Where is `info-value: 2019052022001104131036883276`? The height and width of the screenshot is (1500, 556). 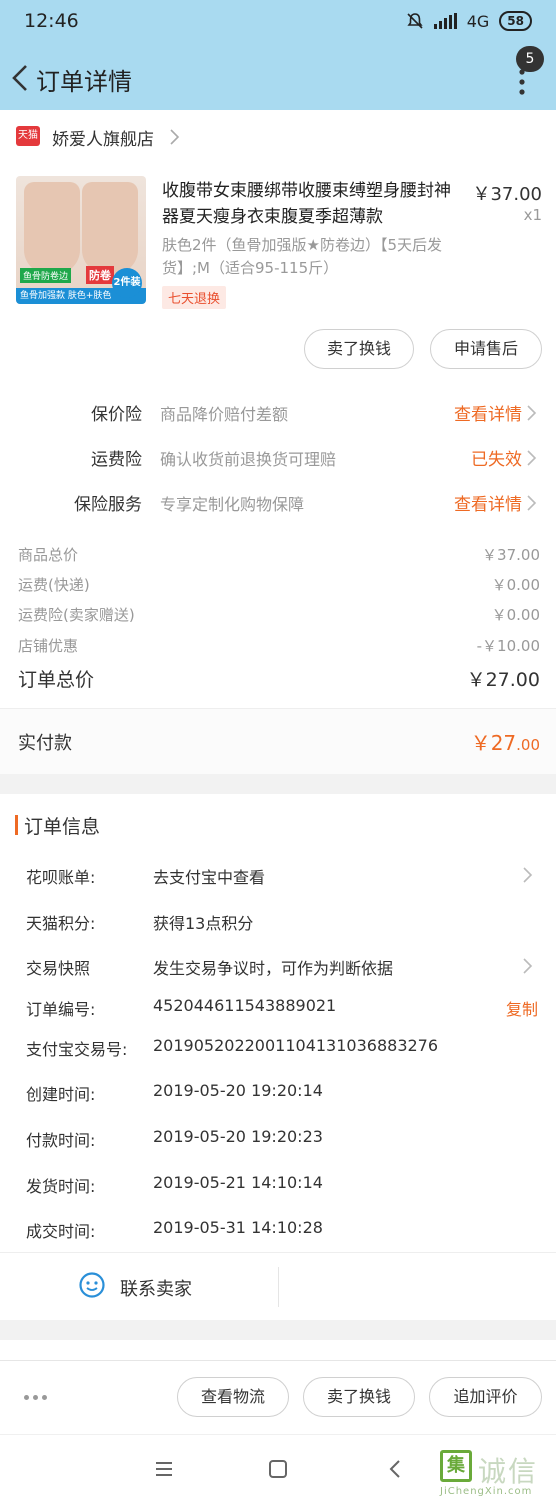
info-value: 2019052022001104131036883276 is located at coordinates (296, 1045).